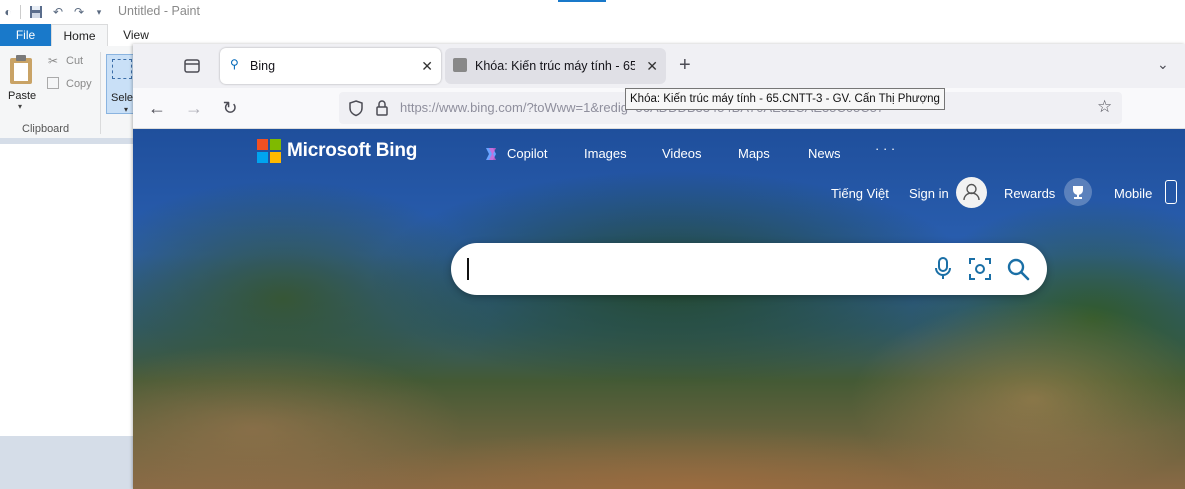 The height and width of the screenshot is (489, 1185). What do you see at coordinates (460, 65) in the screenshot?
I see `course-favicon` at bounding box center [460, 65].